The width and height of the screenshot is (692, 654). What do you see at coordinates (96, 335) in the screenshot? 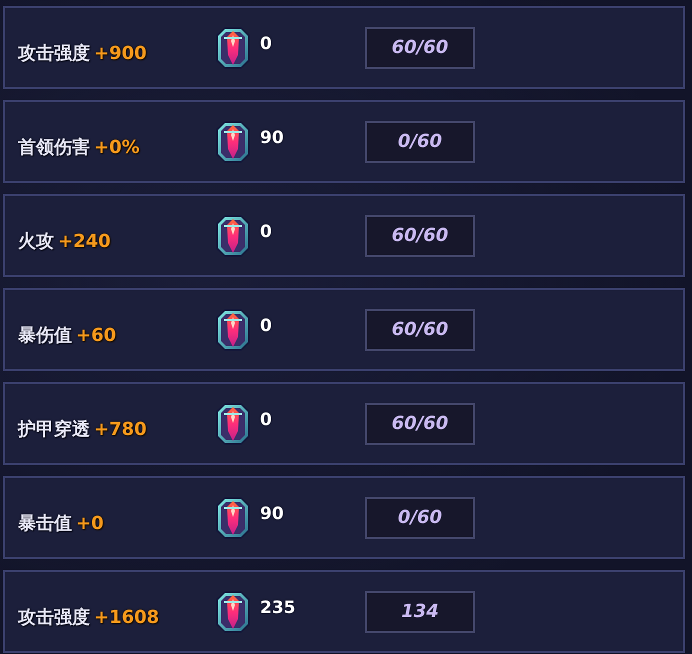
I see `stat-bonus: +60` at bounding box center [96, 335].